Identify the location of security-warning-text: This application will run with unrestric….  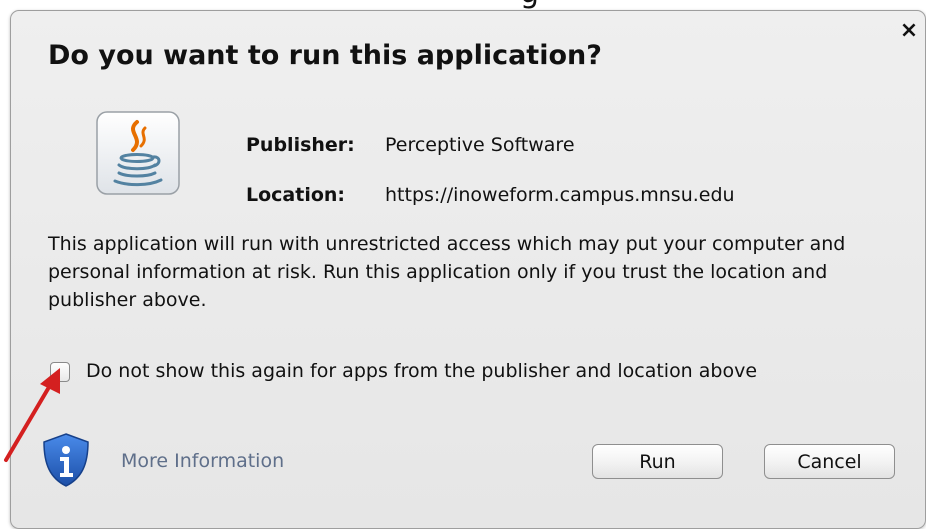
(447, 272).